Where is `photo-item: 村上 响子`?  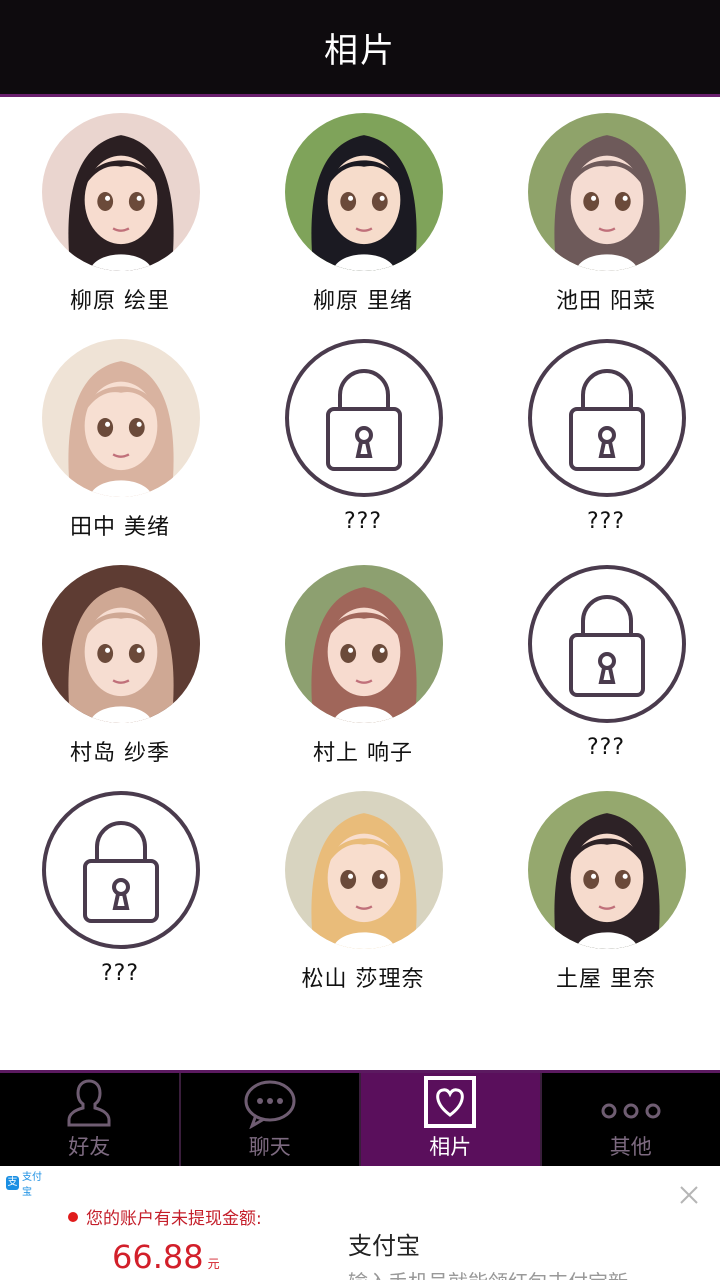 photo-item: 村上 响子 is located at coordinates (363, 662).